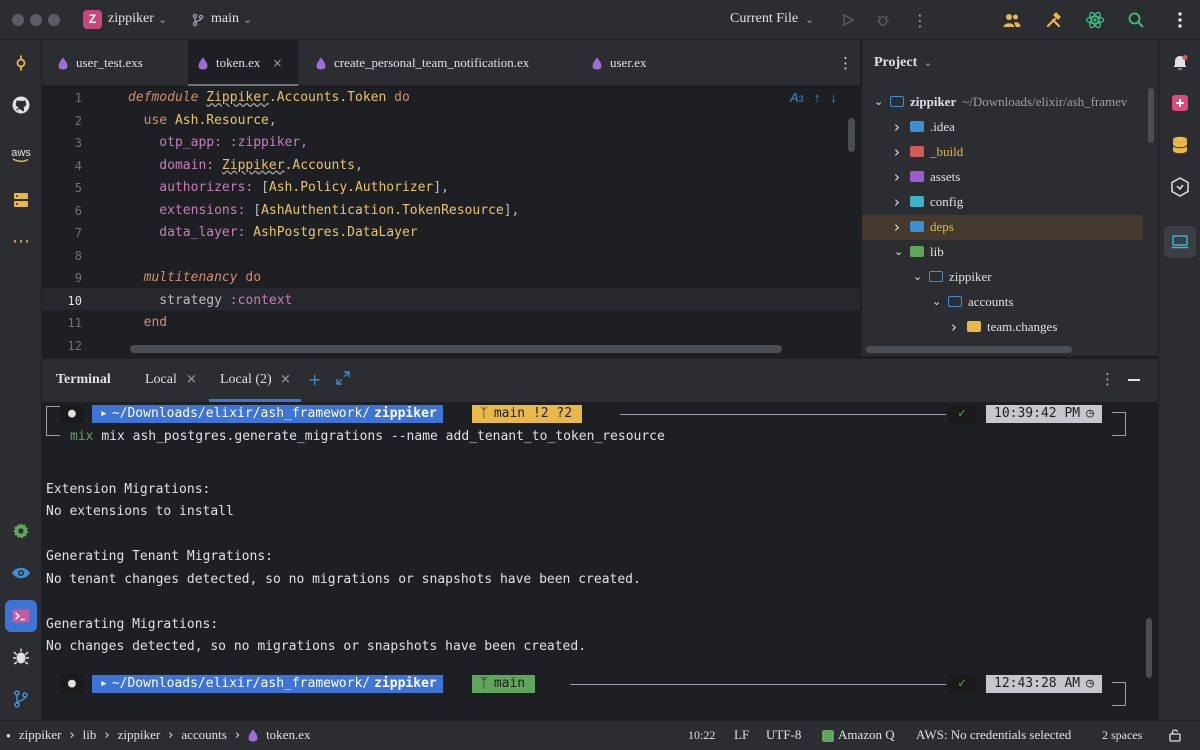 The width and height of the screenshot is (1200, 750). What do you see at coordinates (1175, 737) in the screenshot?
I see `lock-icon` at bounding box center [1175, 737].